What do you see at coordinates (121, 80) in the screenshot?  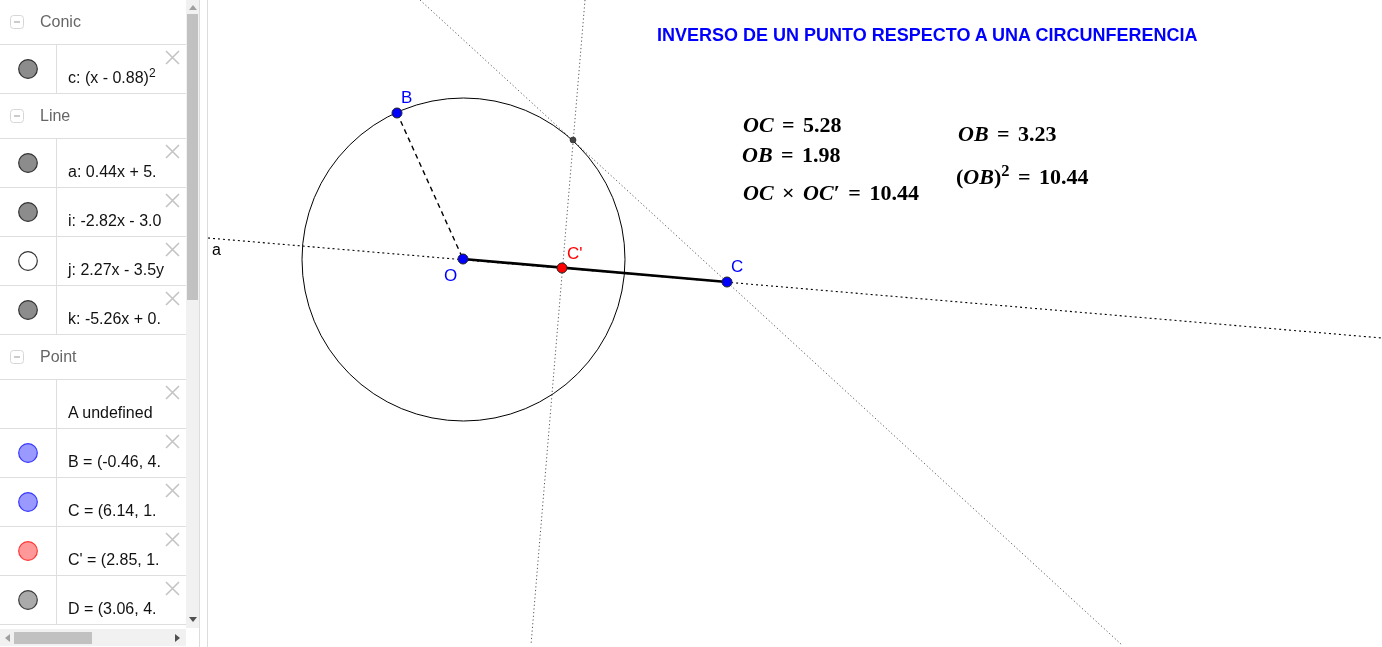 I see `algebra-entry: c: (x - 0.88)$^{2}$` at bounding box center [121, 80].